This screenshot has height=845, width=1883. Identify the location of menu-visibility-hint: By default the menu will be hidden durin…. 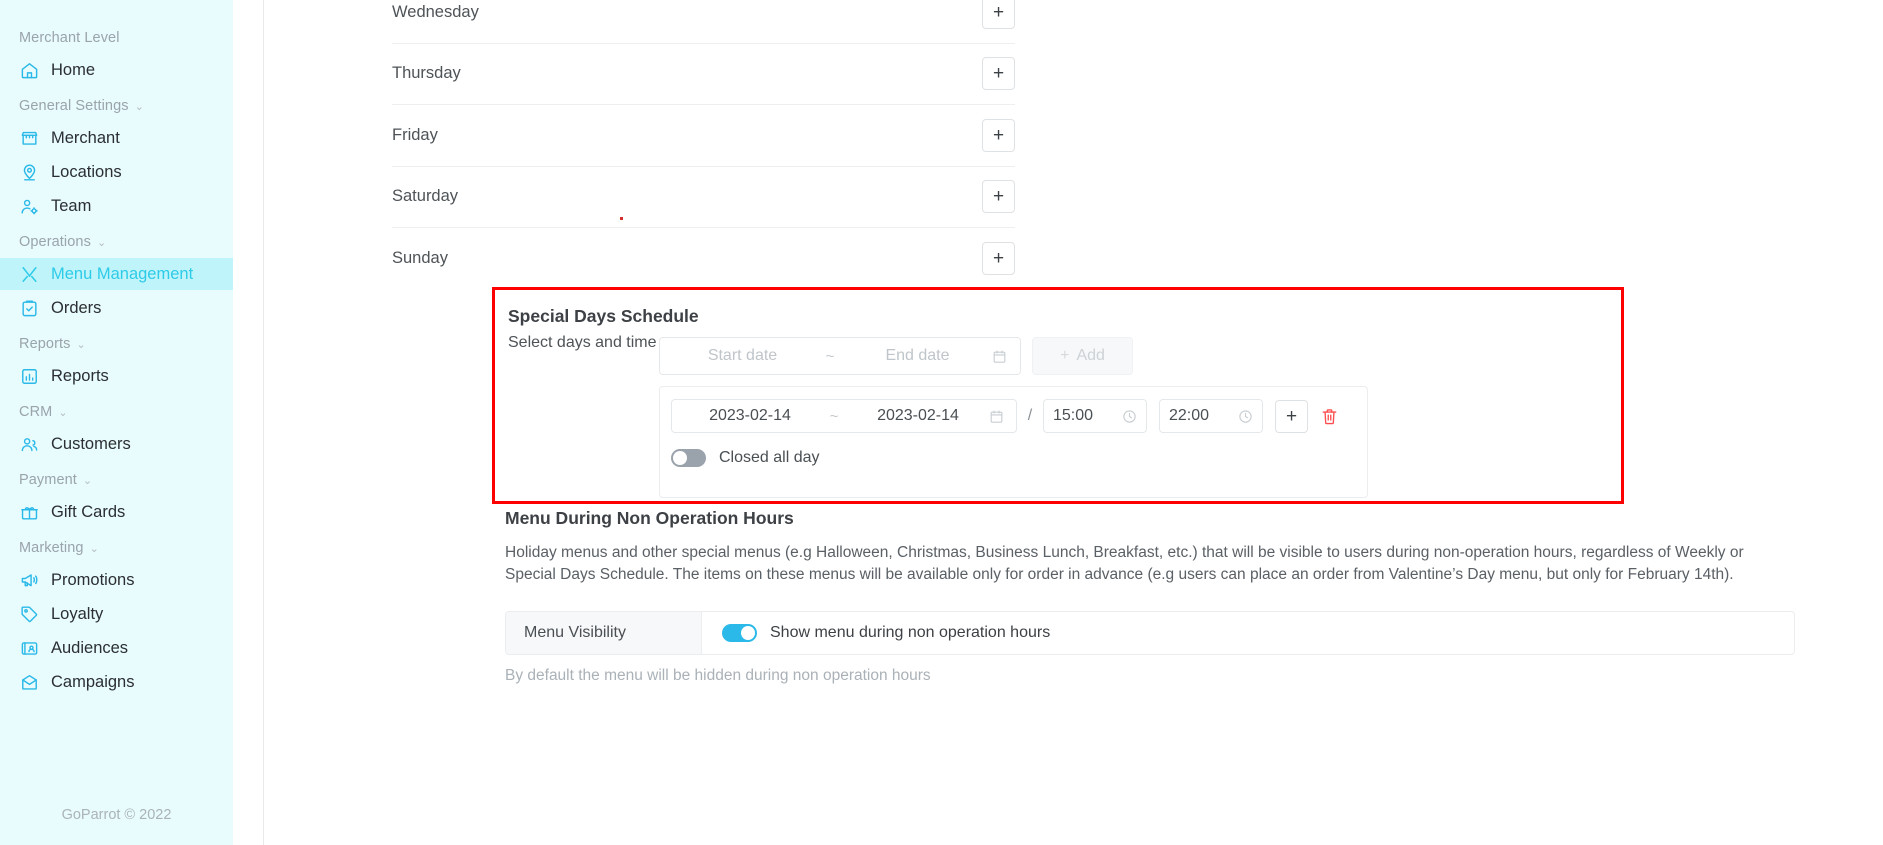
(718, 675).